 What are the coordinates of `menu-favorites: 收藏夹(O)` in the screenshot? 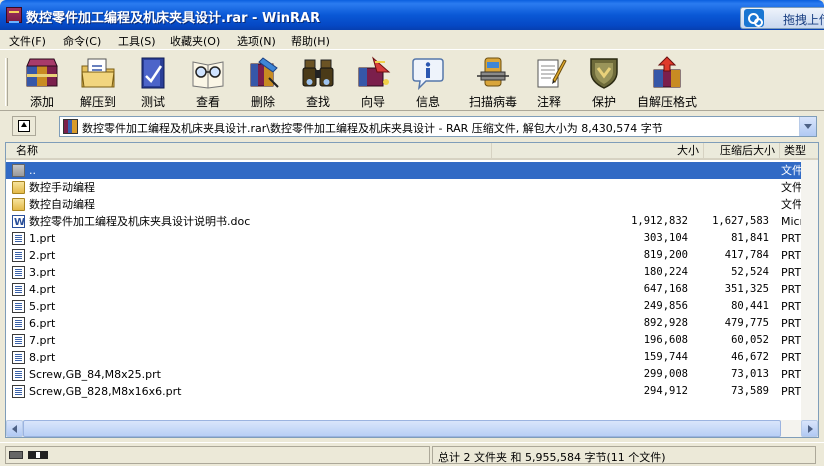 It's located at (195, 41).